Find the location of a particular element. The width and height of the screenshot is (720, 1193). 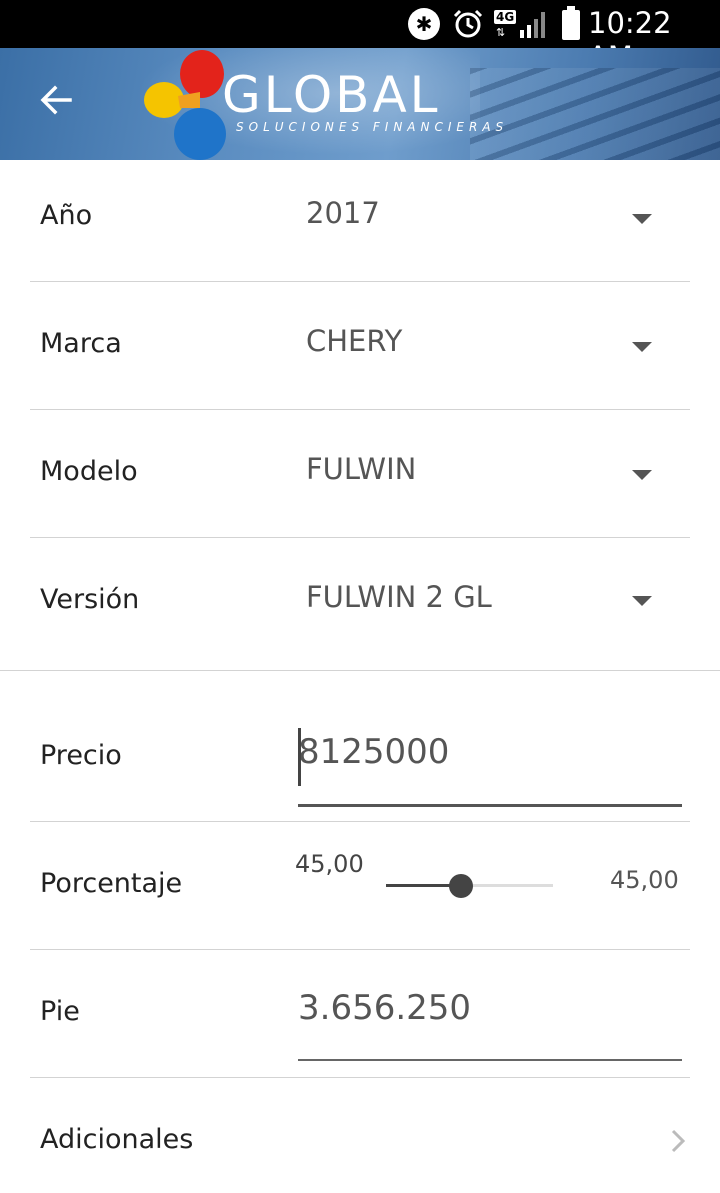

back-arrow-icon is located at coordinates (56, 100).